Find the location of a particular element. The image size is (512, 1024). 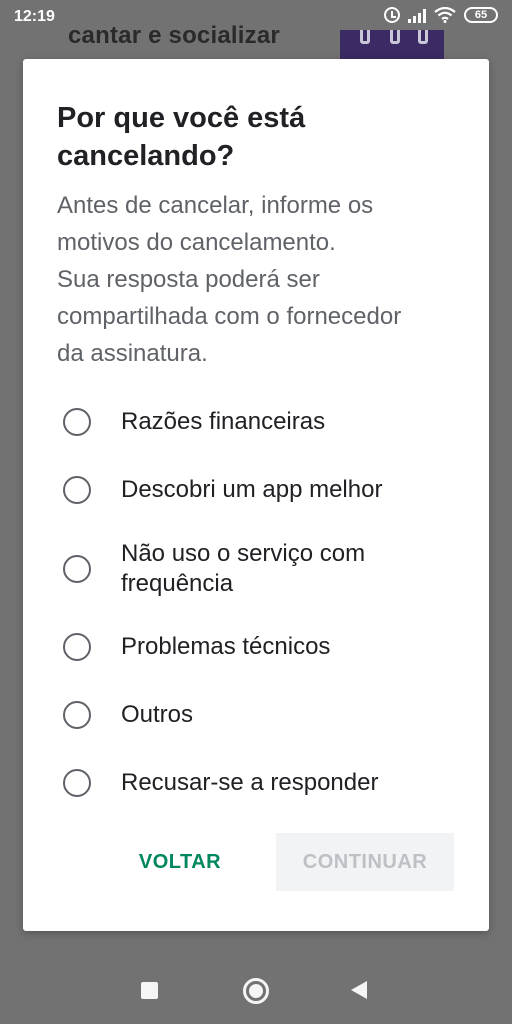

option-label: Razões financeiras is located at coordinates (223, 421).